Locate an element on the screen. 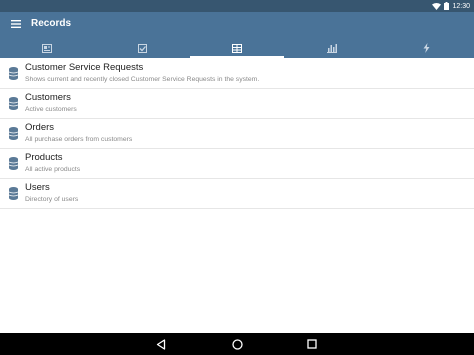  tab-records is located at coordinates (237, 48).